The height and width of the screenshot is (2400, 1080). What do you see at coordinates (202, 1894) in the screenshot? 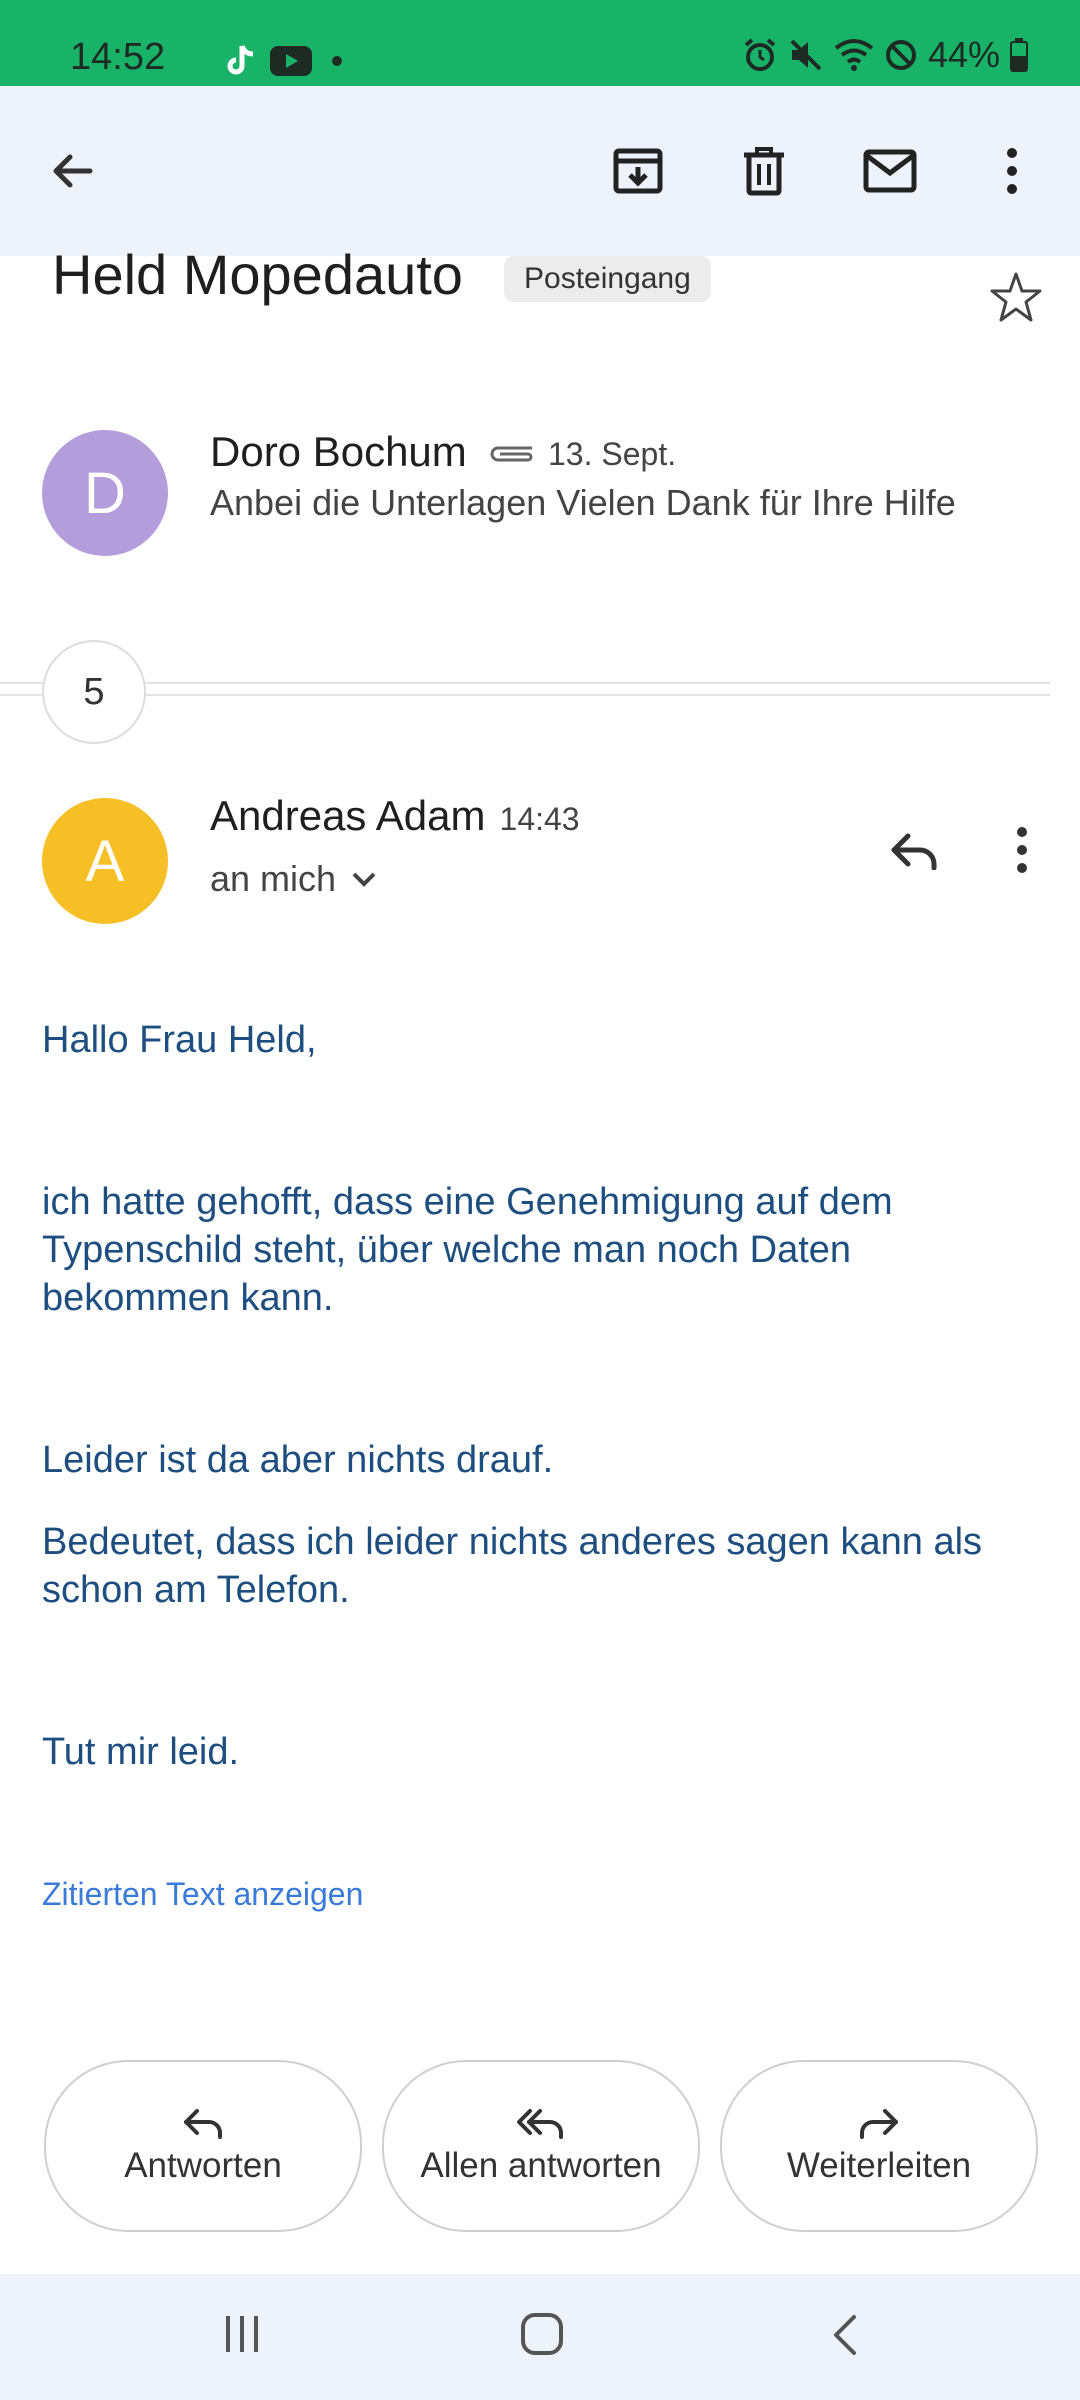
I see `show-quoted-link: Zitierten Text anzeigen` at bounding box center [202, 1894].